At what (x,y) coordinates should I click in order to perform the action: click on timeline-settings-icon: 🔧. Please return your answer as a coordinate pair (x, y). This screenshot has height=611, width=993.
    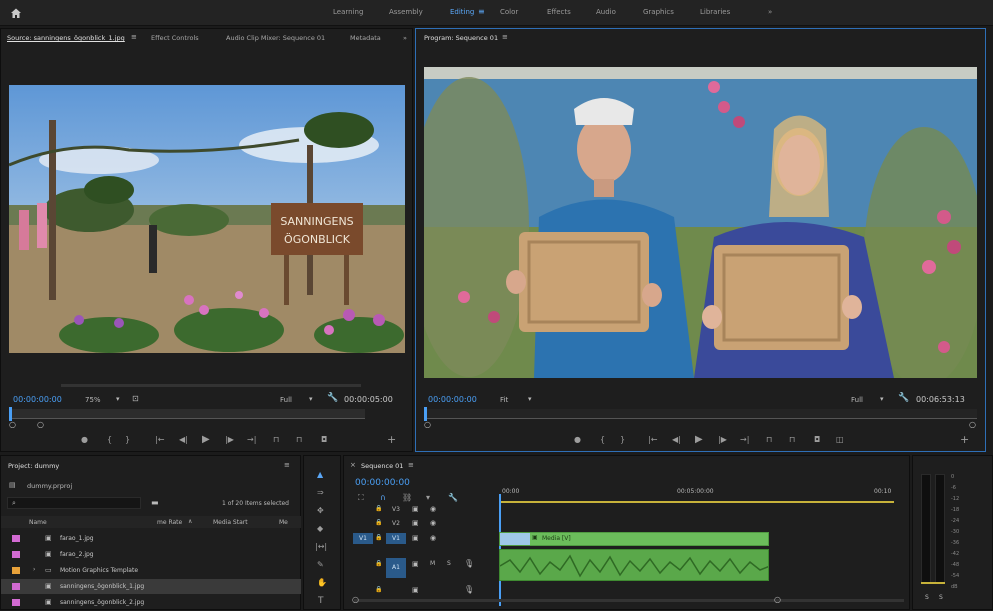
    Looking at the image, I should click on (453, 498).